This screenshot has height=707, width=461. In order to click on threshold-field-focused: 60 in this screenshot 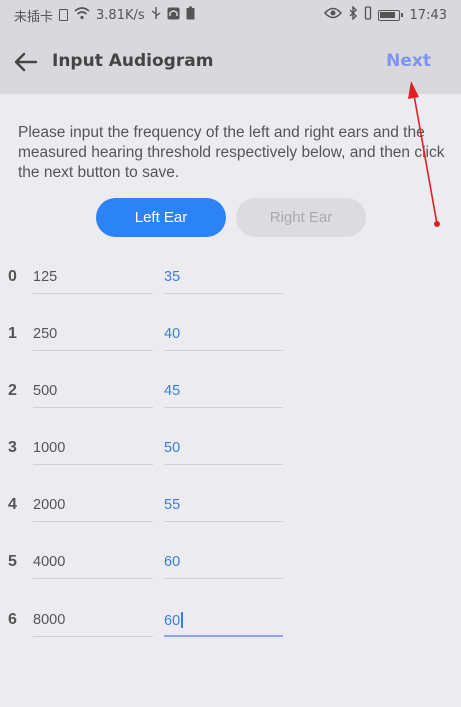, I will do `click(223, 624)`.